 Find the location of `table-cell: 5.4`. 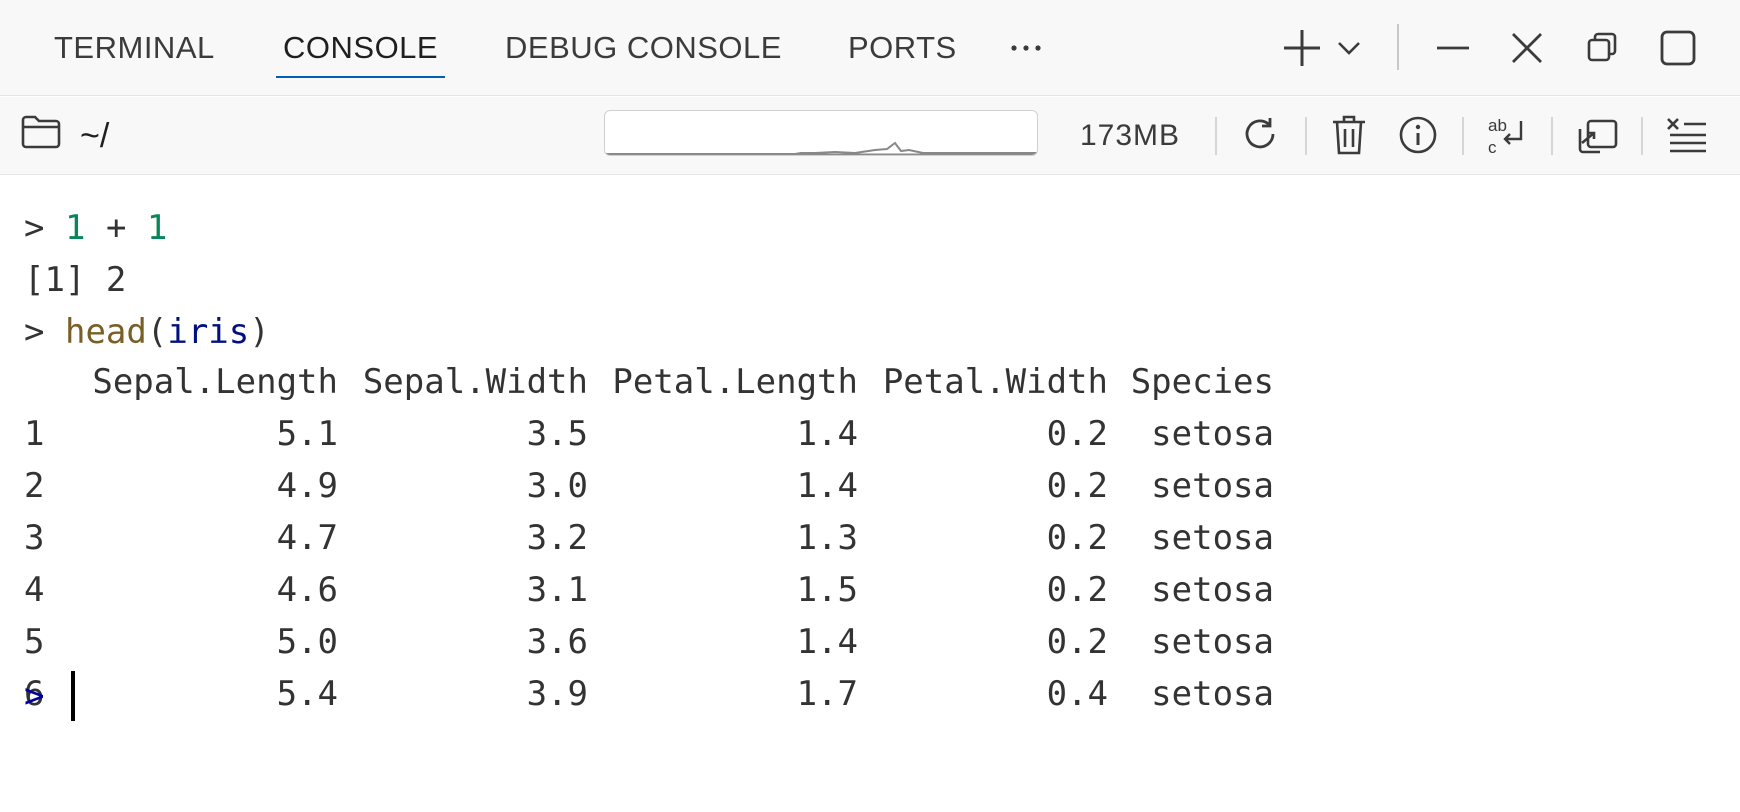

table-cell: 5.4 is located at coordinates (307, 694).